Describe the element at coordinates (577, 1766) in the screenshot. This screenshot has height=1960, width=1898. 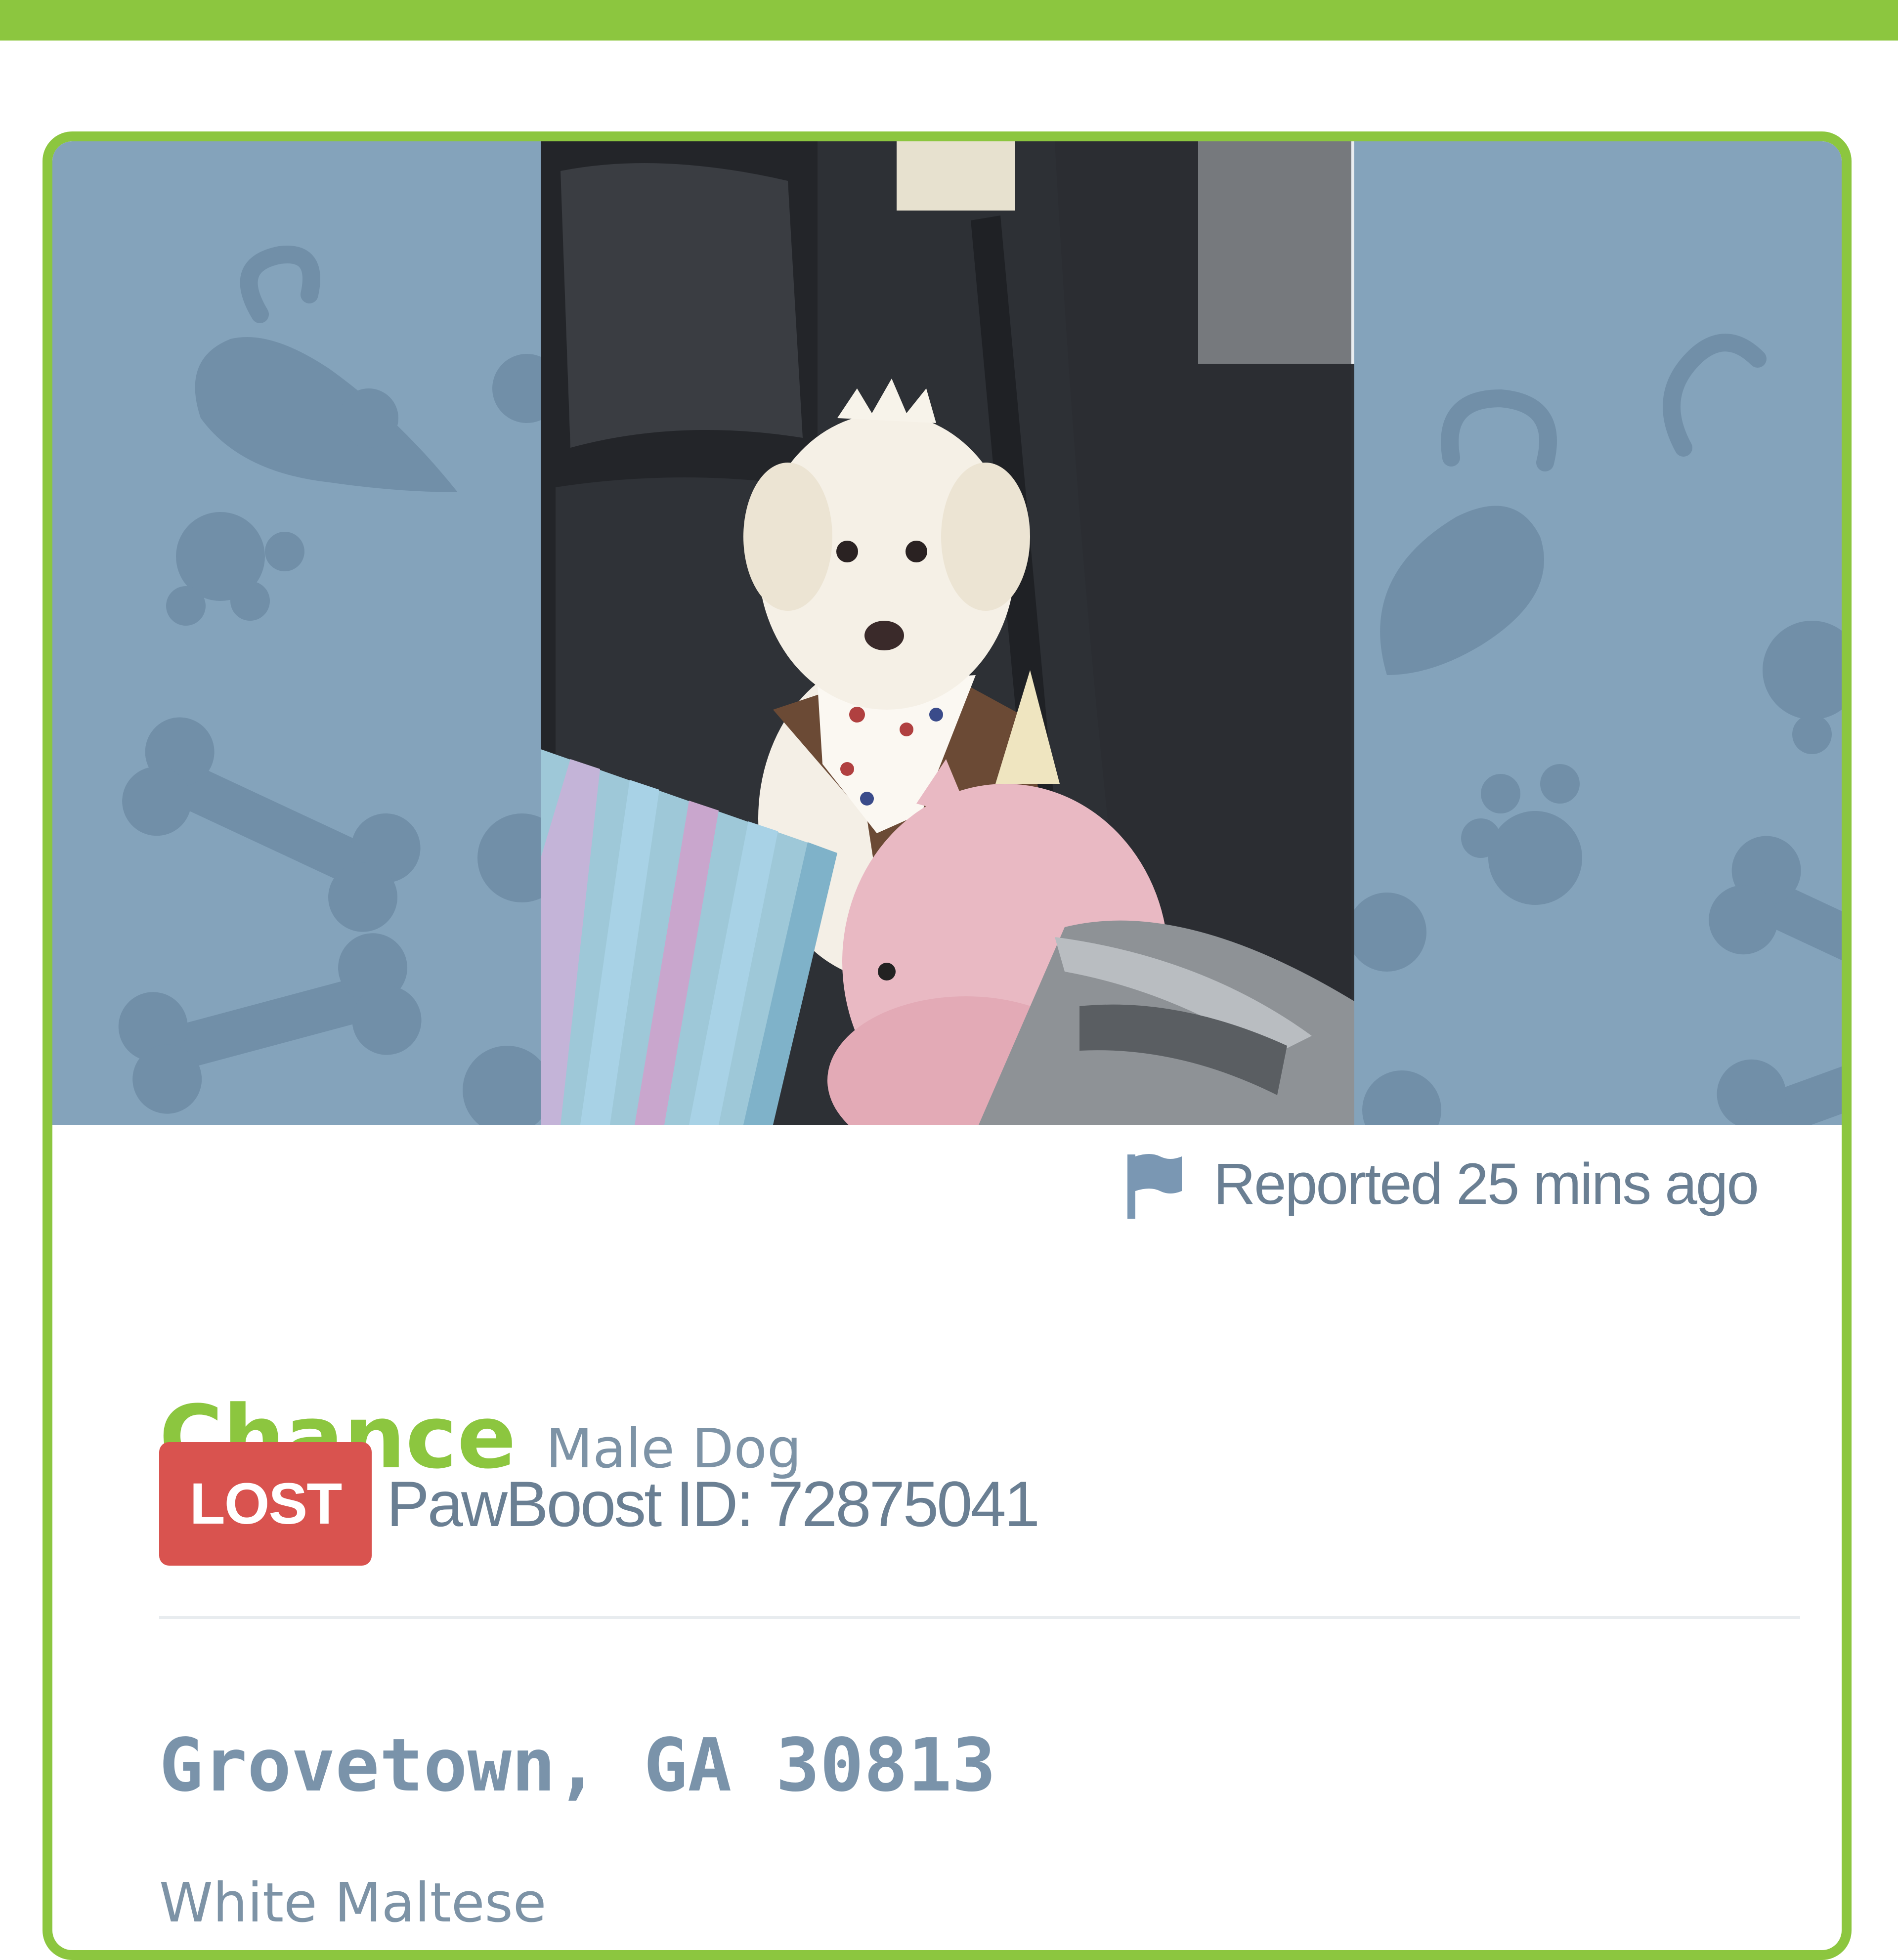
I see `pet-location: Grovetown, GA 30813` at that location.